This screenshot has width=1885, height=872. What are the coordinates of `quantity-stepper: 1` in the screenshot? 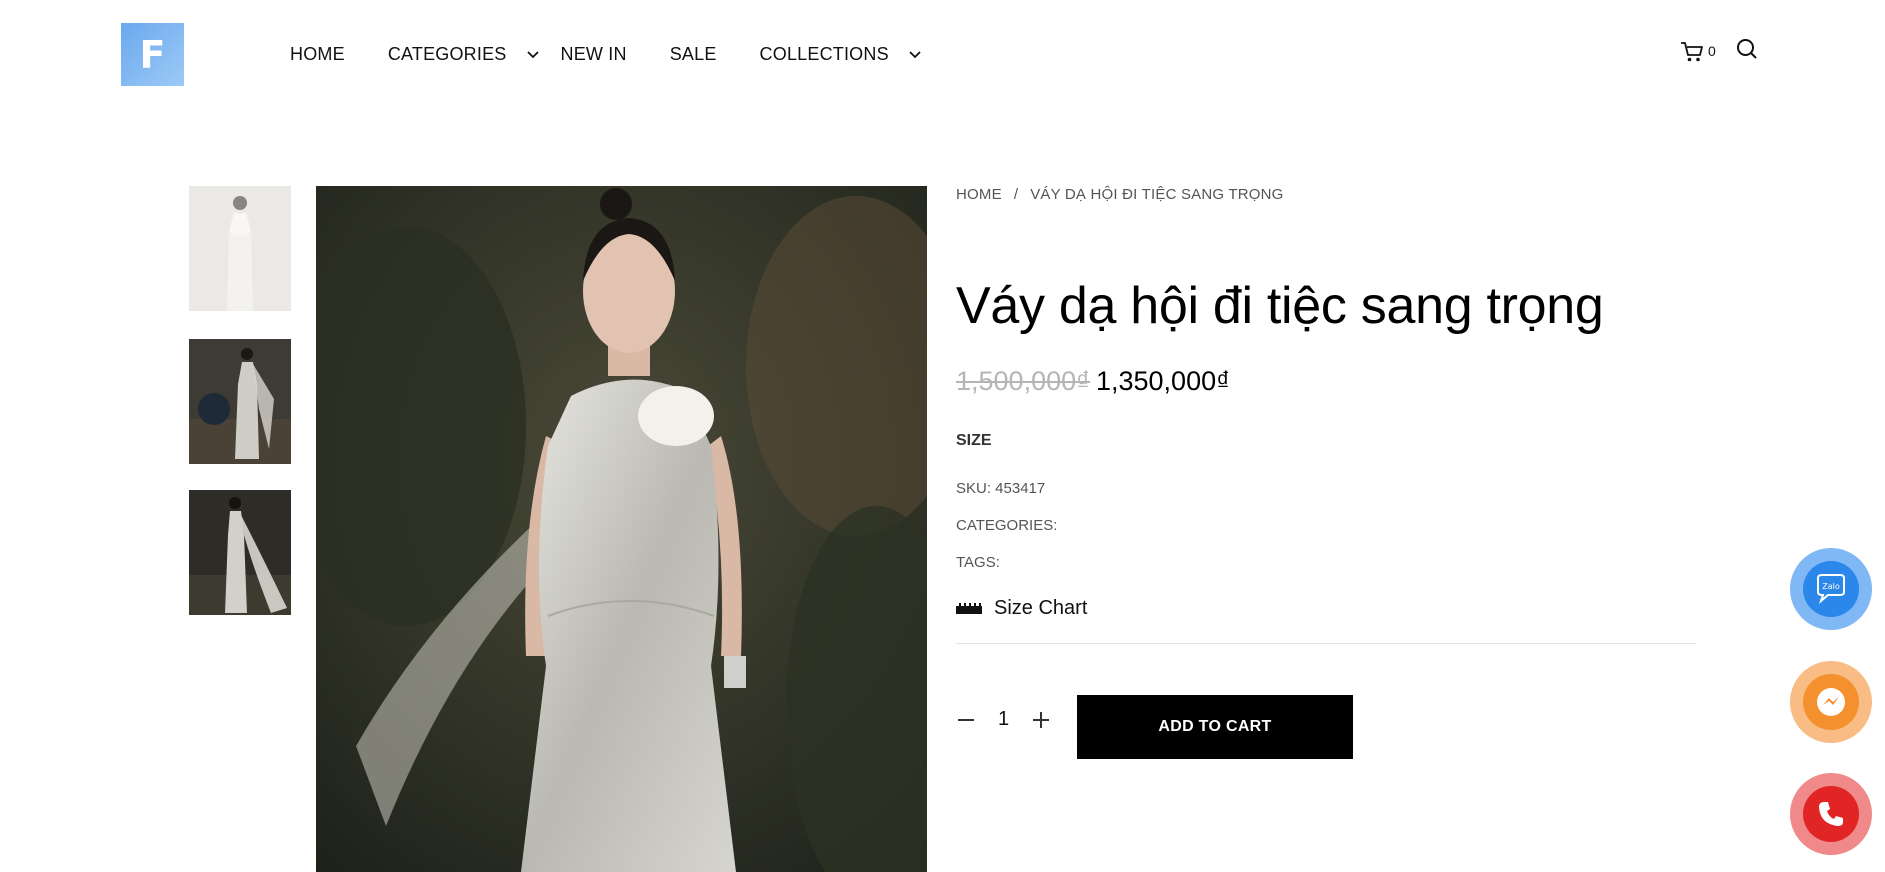 It's located at (1003, 719).